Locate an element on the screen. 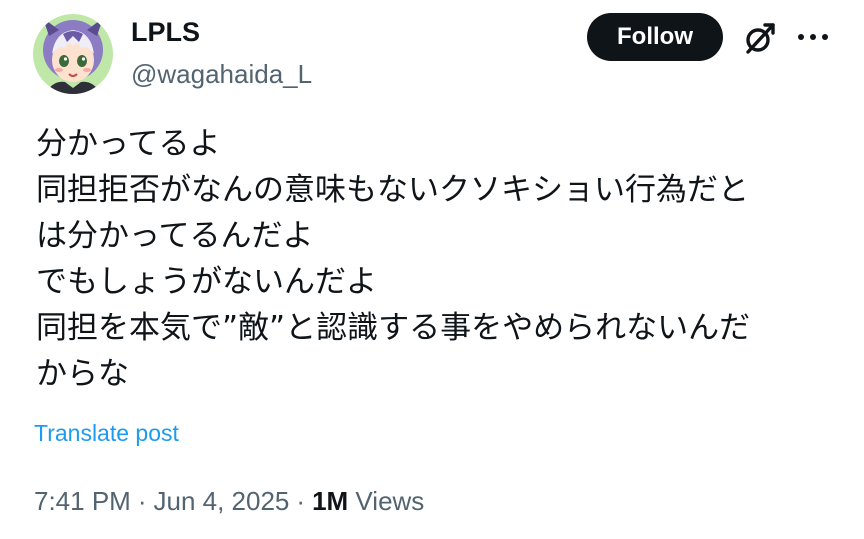 Image resolution: width=864 pixels, height=539 pixels. tweet-line: でもしょうがないんだよ is located at coordinates (206, 282).